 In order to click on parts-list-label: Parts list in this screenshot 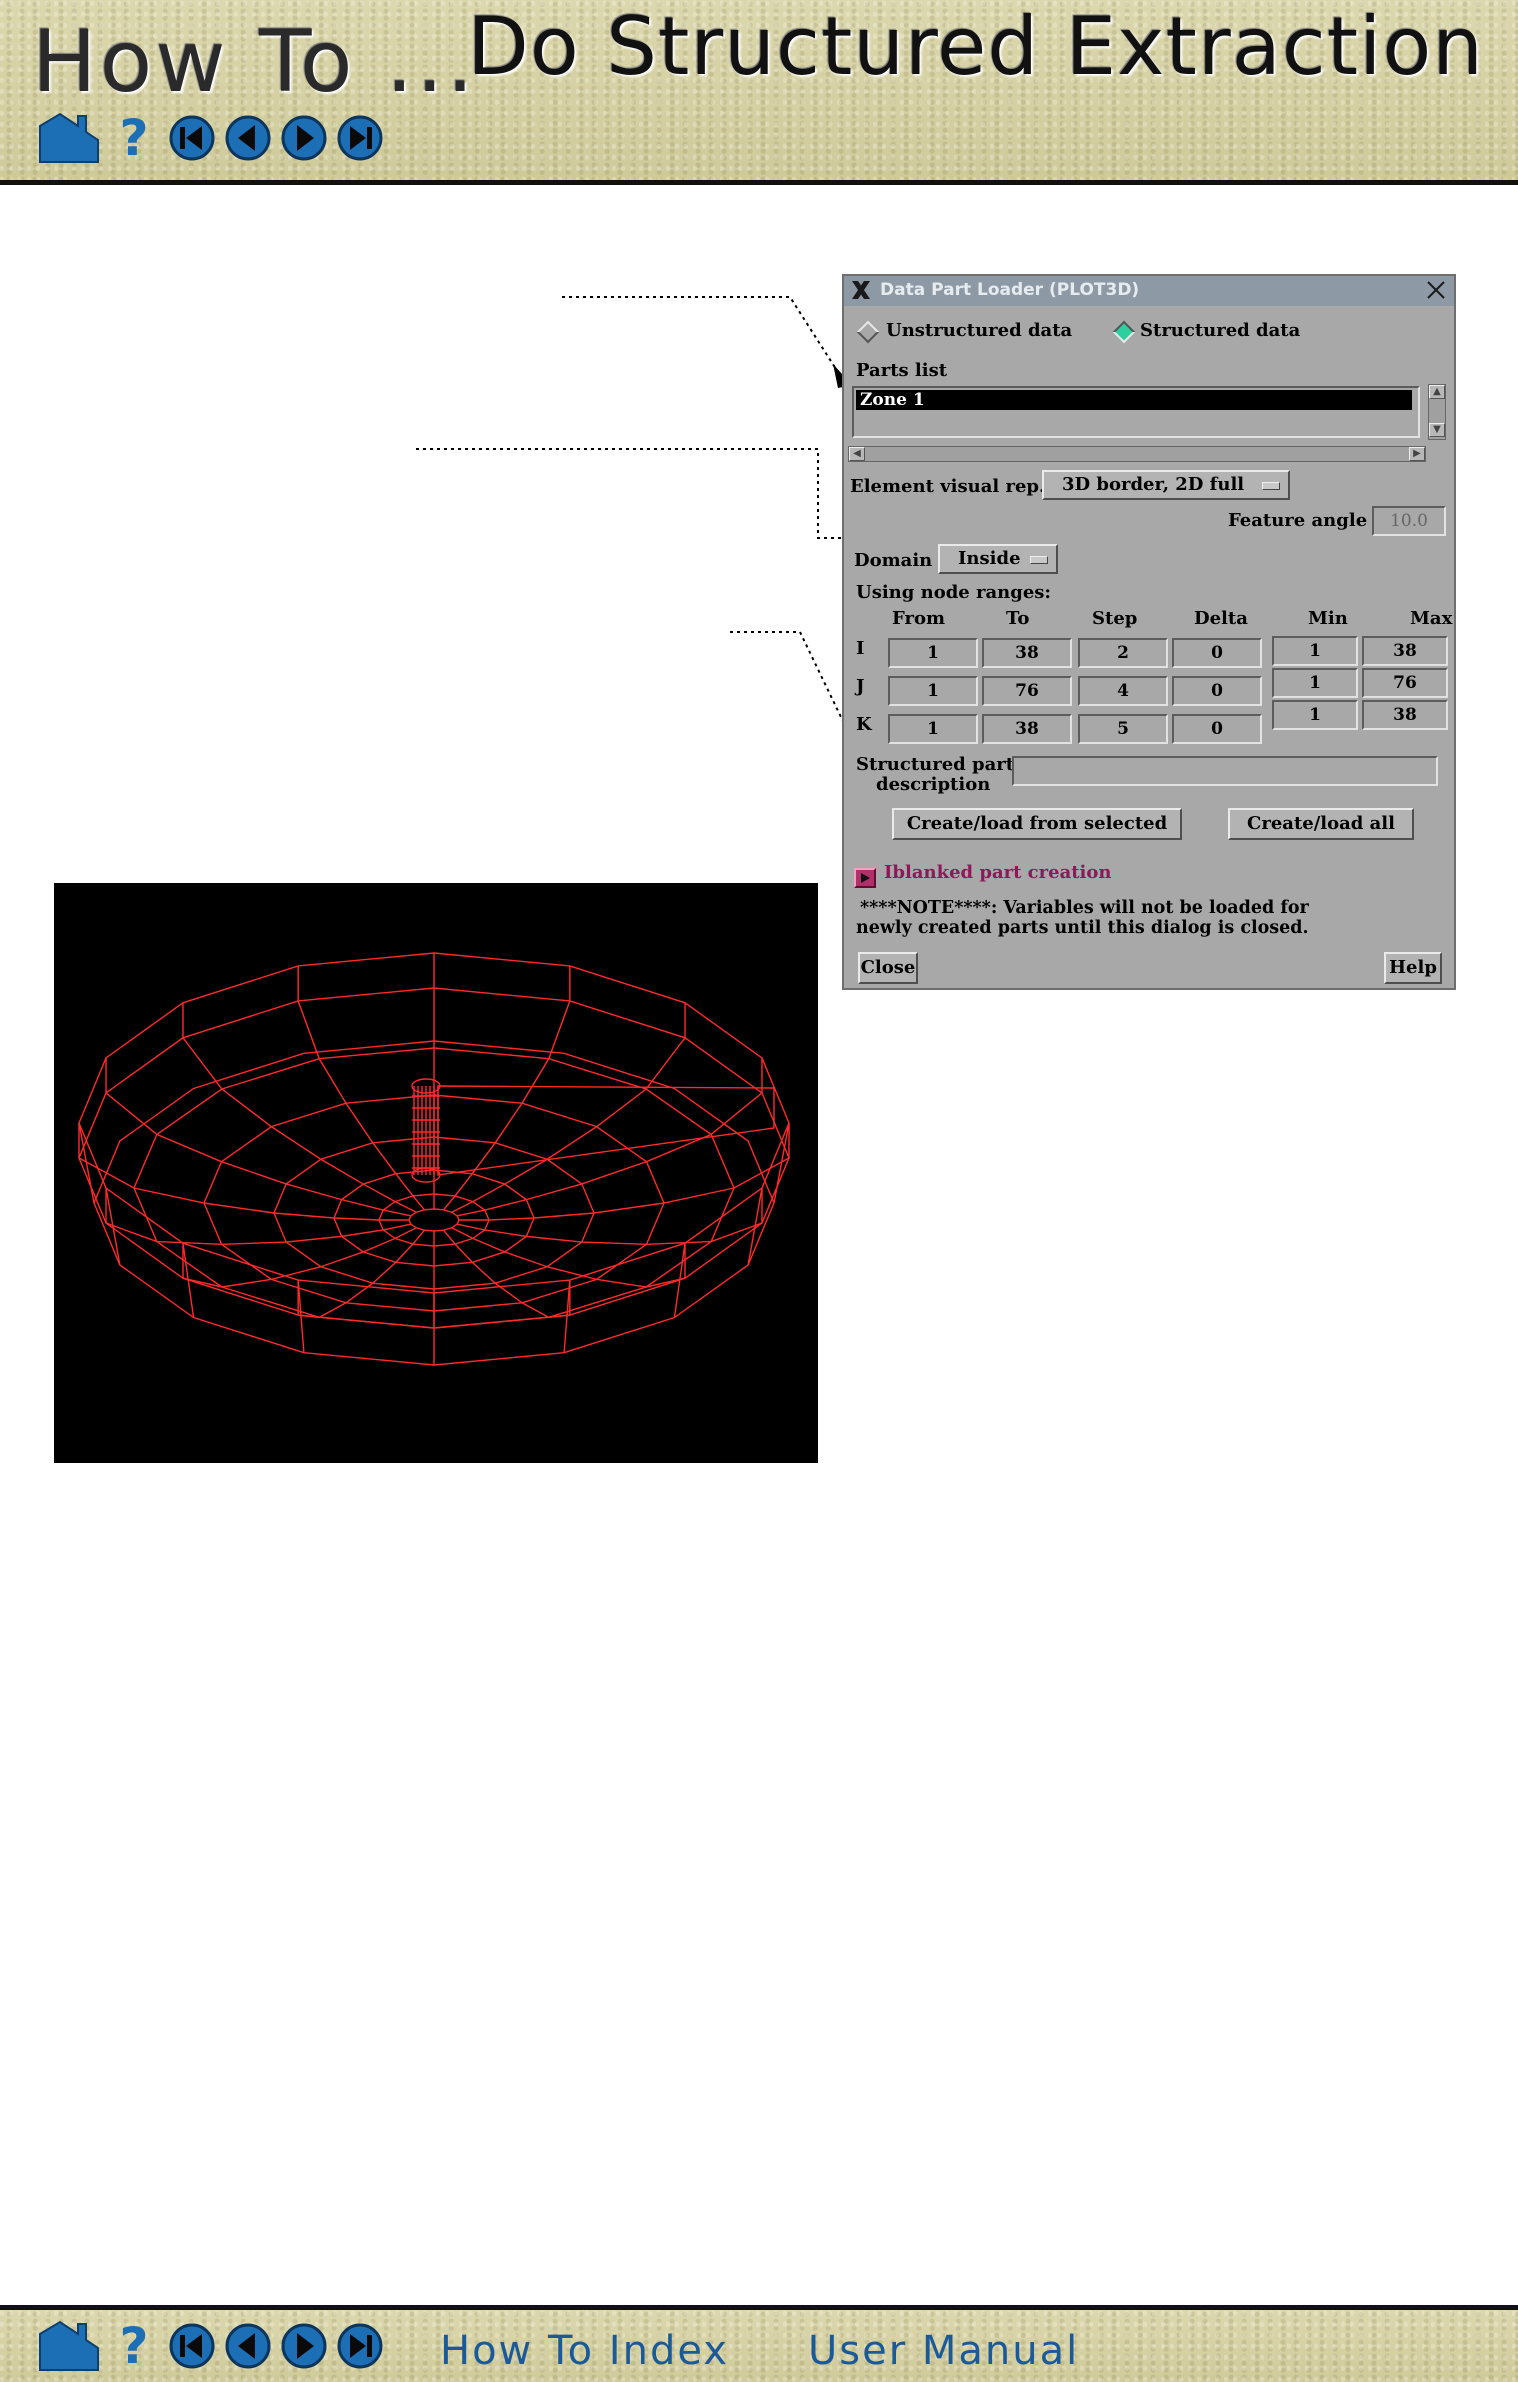, I will do `click(902, 370)`.